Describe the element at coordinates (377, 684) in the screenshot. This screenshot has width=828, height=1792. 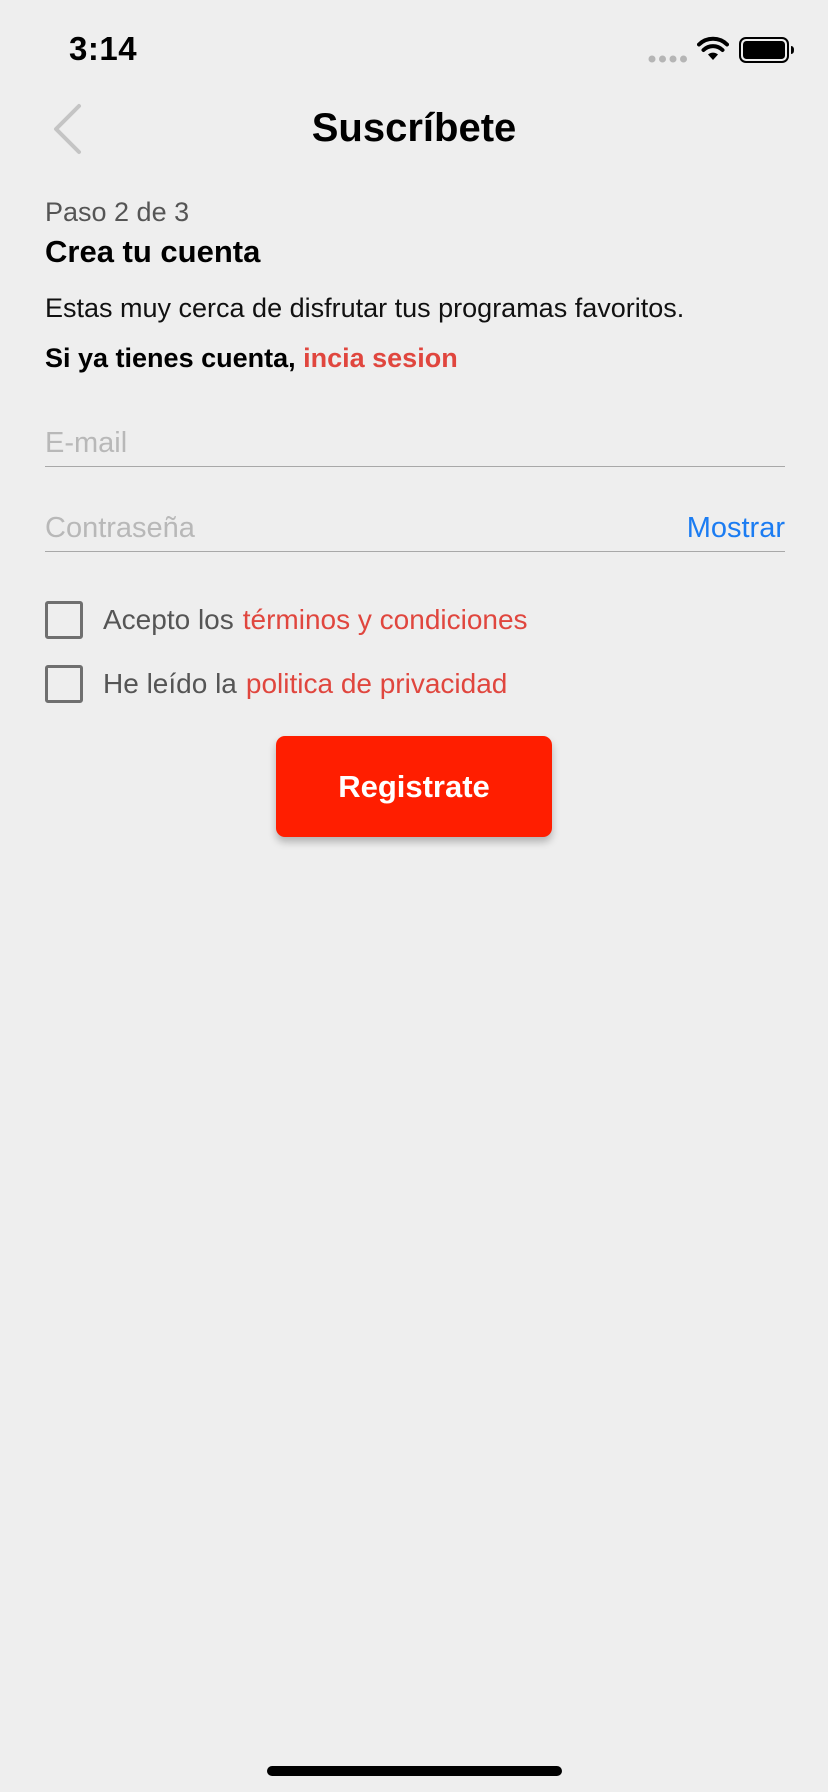
I see `privacy-link: politica de privacidad` at that location.